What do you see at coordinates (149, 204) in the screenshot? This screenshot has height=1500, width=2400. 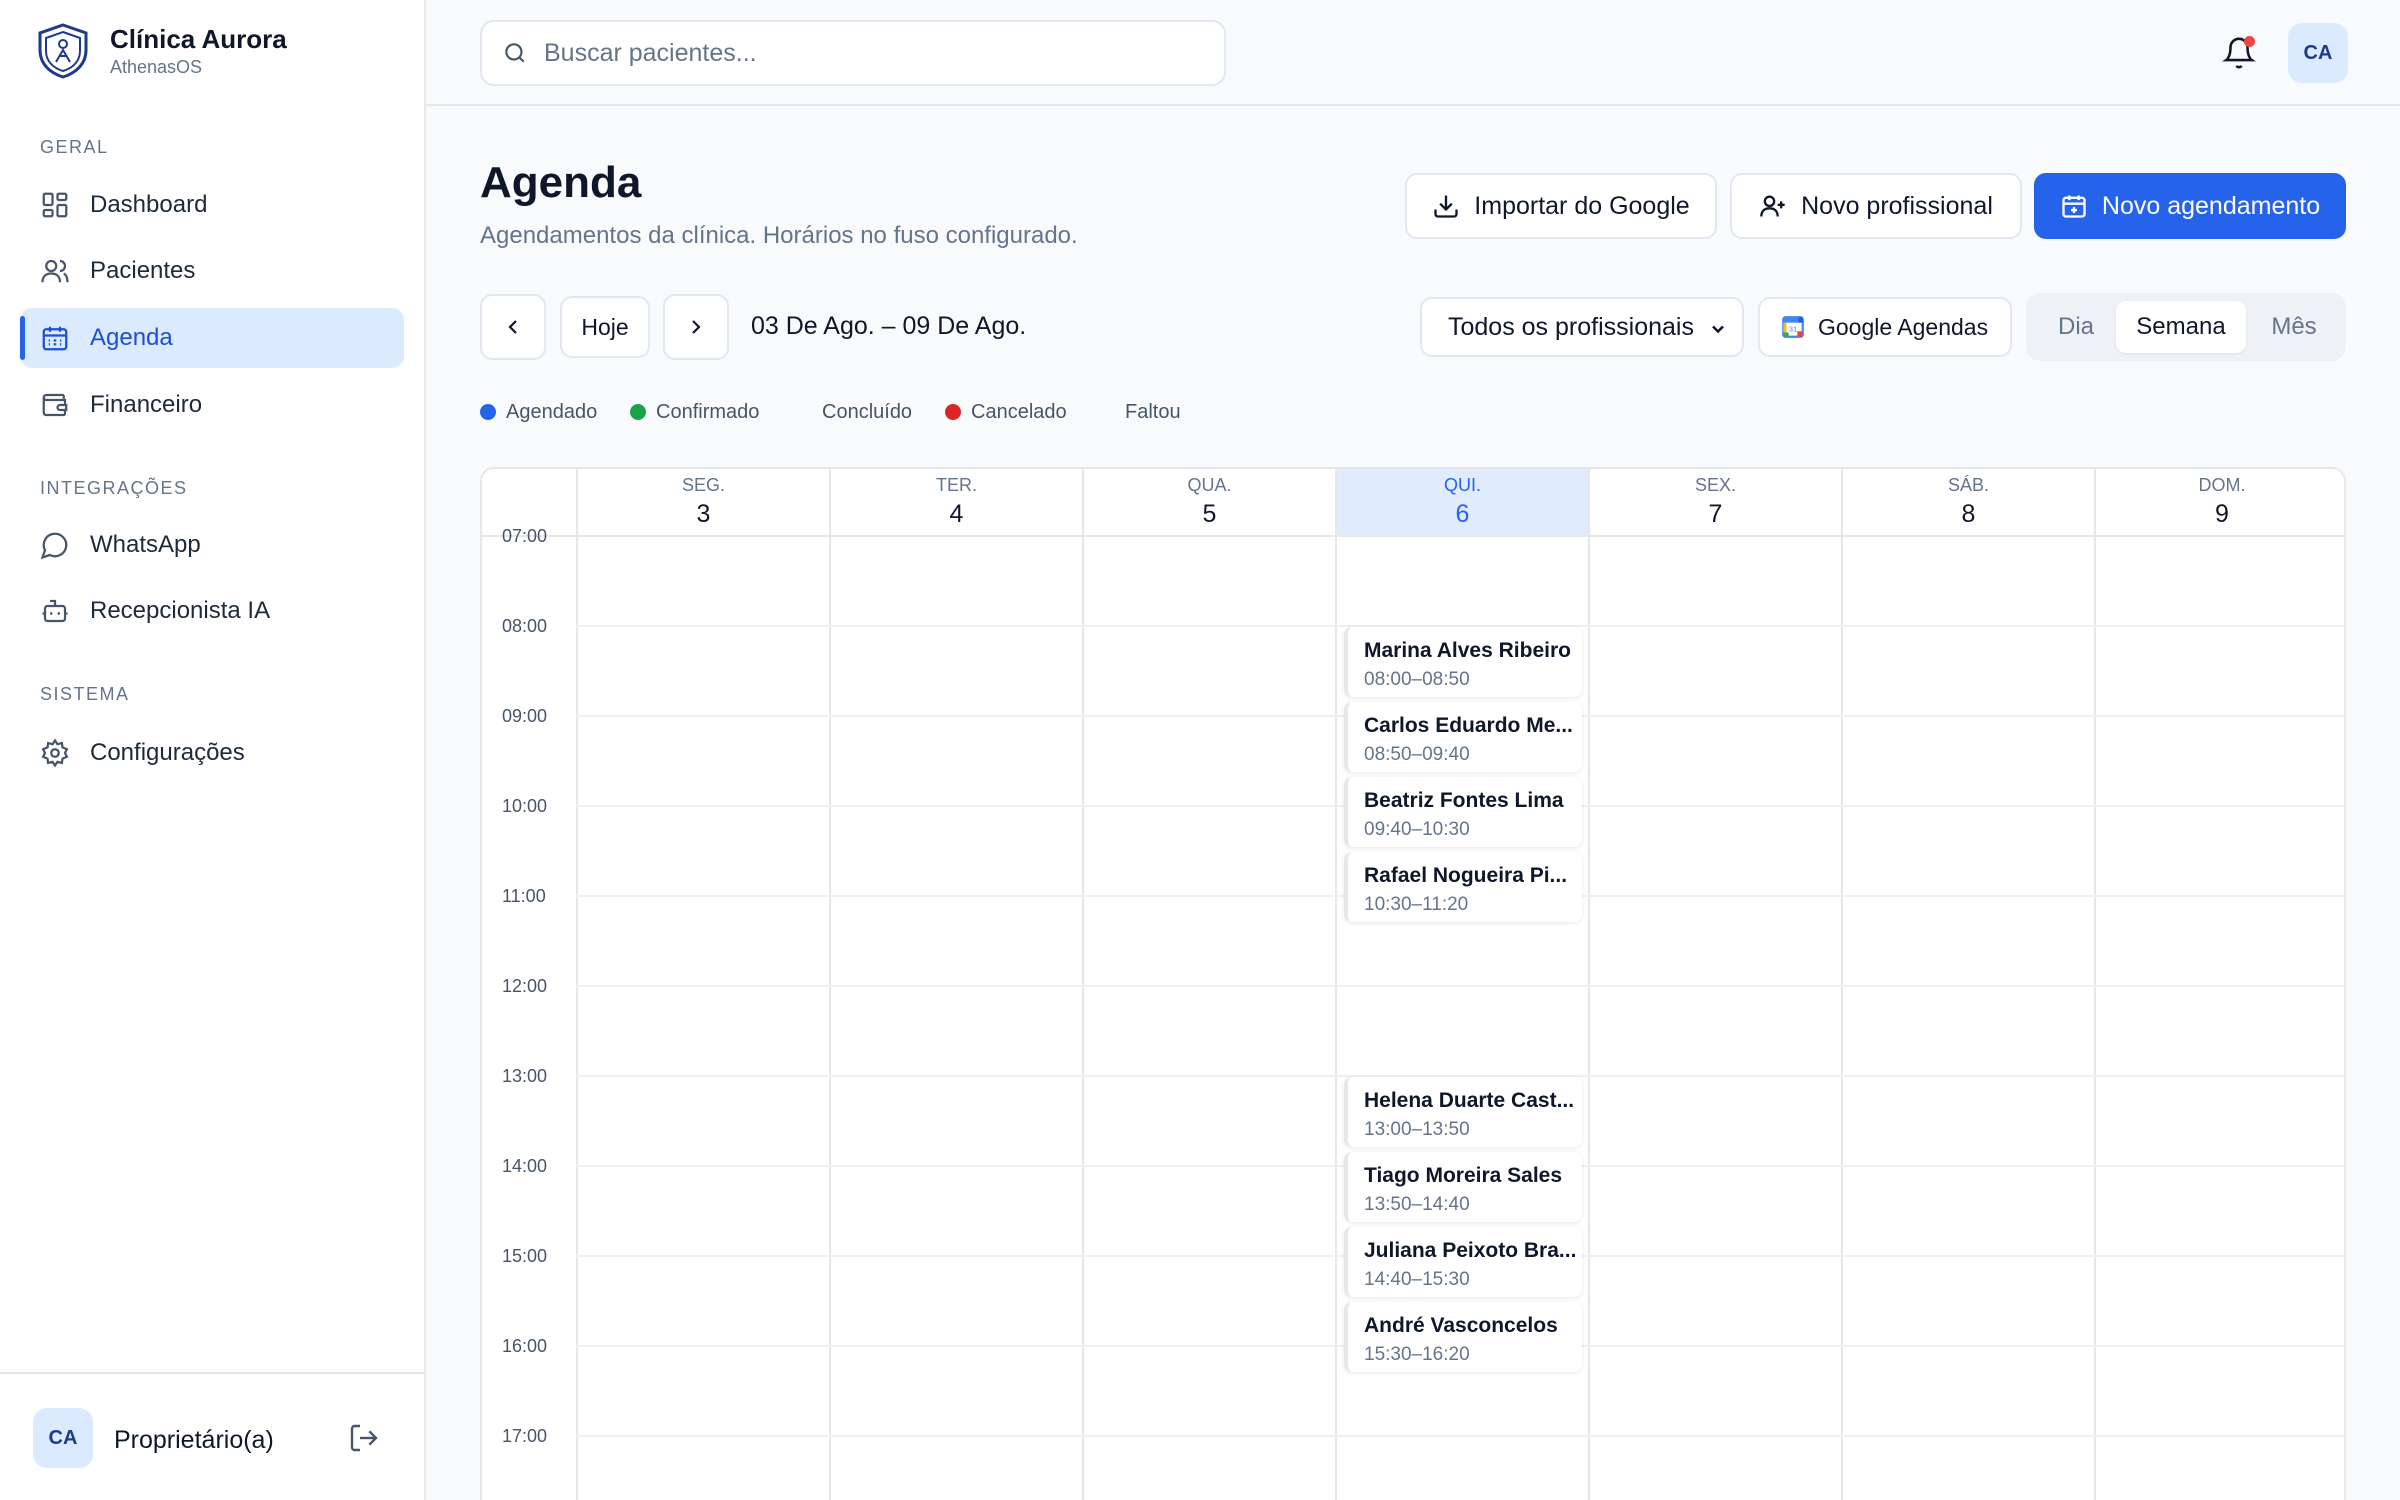 I see `sidebar-item-label: Dashboard` at bounding box center [149, 204].